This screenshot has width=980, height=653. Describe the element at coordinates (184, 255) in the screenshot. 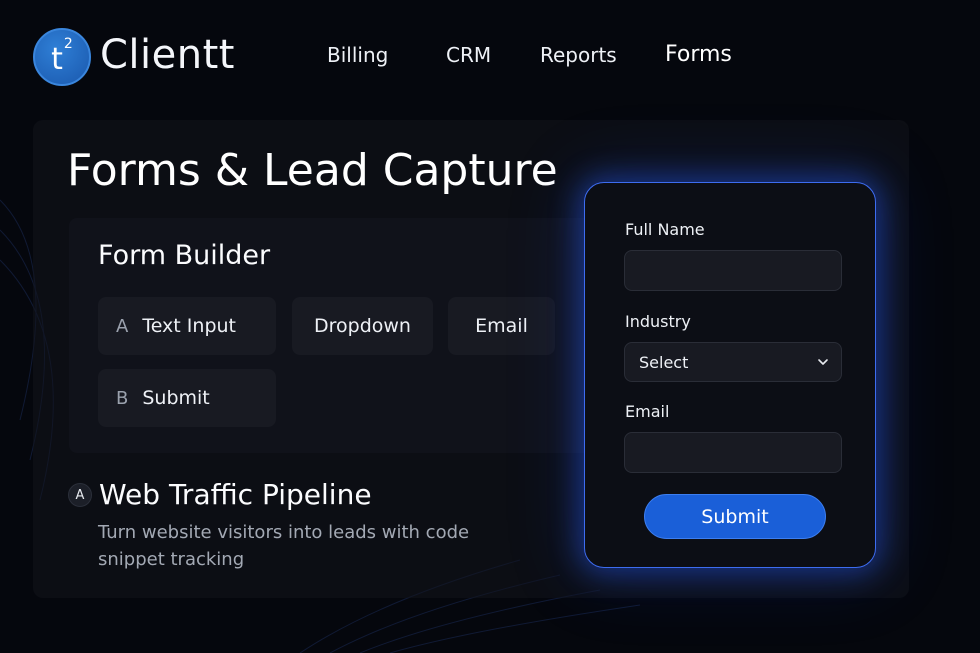

I see `form-builder-title: Form Builder` at that location.